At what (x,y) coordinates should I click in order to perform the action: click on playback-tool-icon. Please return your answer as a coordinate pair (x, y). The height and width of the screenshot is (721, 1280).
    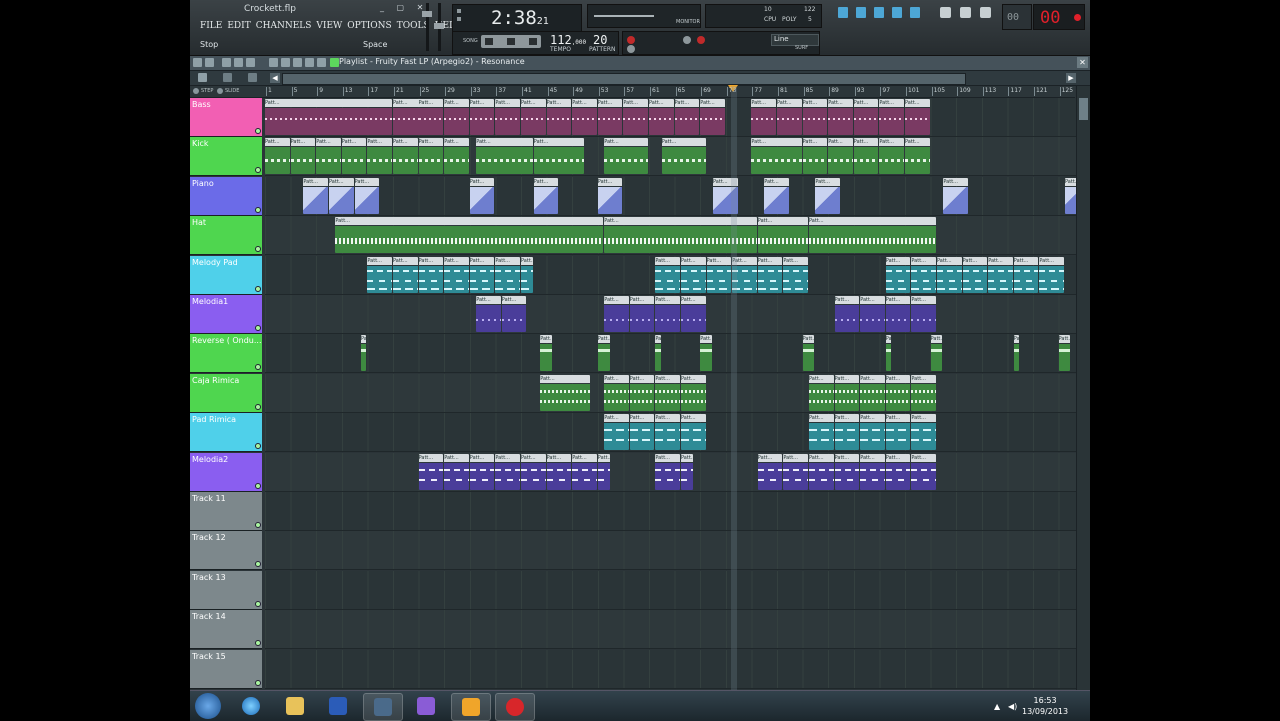
    Looking at the image, I should click on (321, 62).